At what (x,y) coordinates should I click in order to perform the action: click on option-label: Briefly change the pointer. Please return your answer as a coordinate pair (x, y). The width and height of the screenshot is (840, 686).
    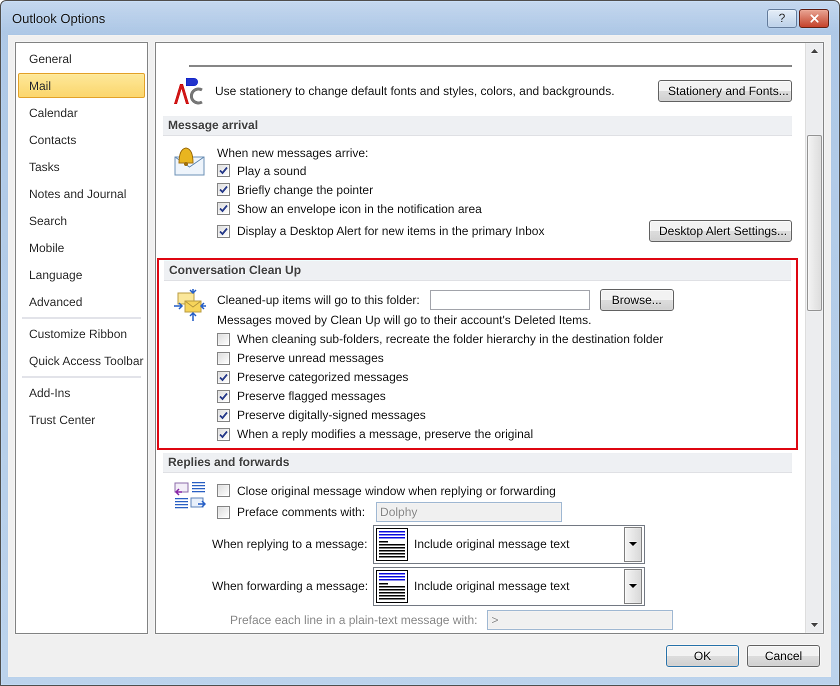
    Looking at the image, I should click on (305, 189).